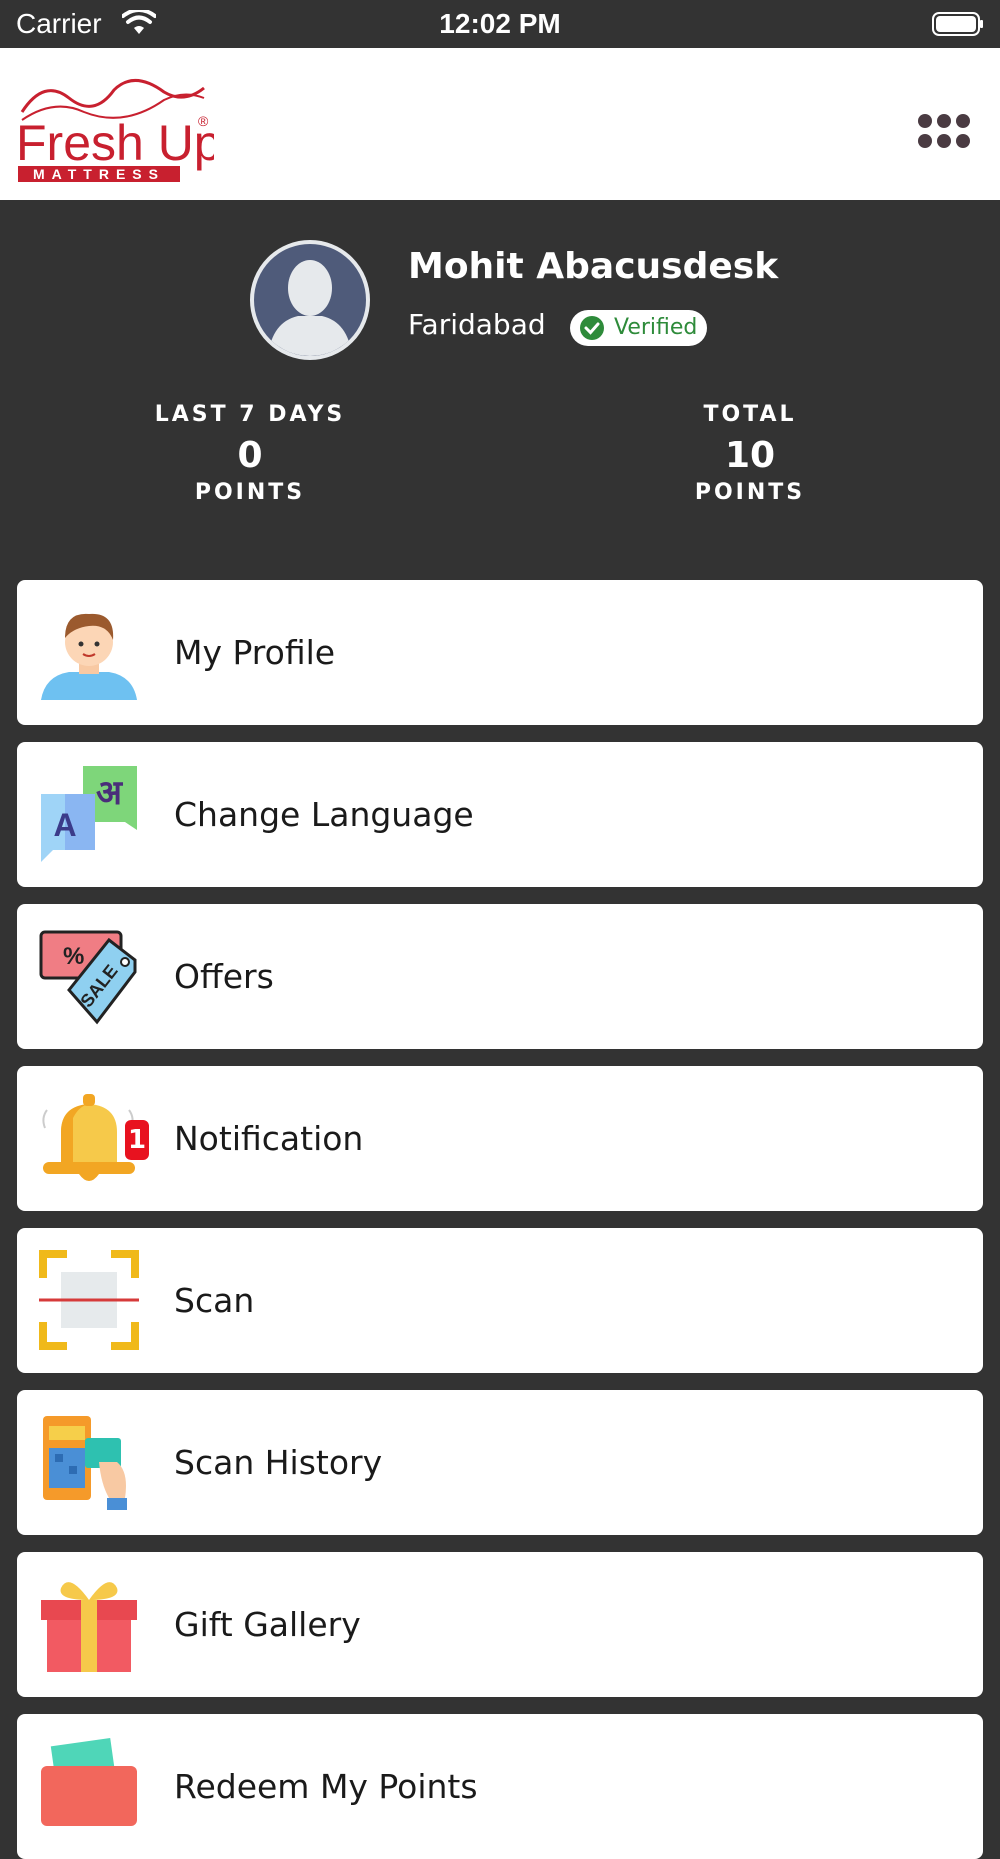 The width and height of the screenshot is (1000, 1859). What do you see at coordinates (500, 1624) in the screenshot?
I see `menu-item-gift-gallery: Gift Gallery` at bounding box center [500, 1624].